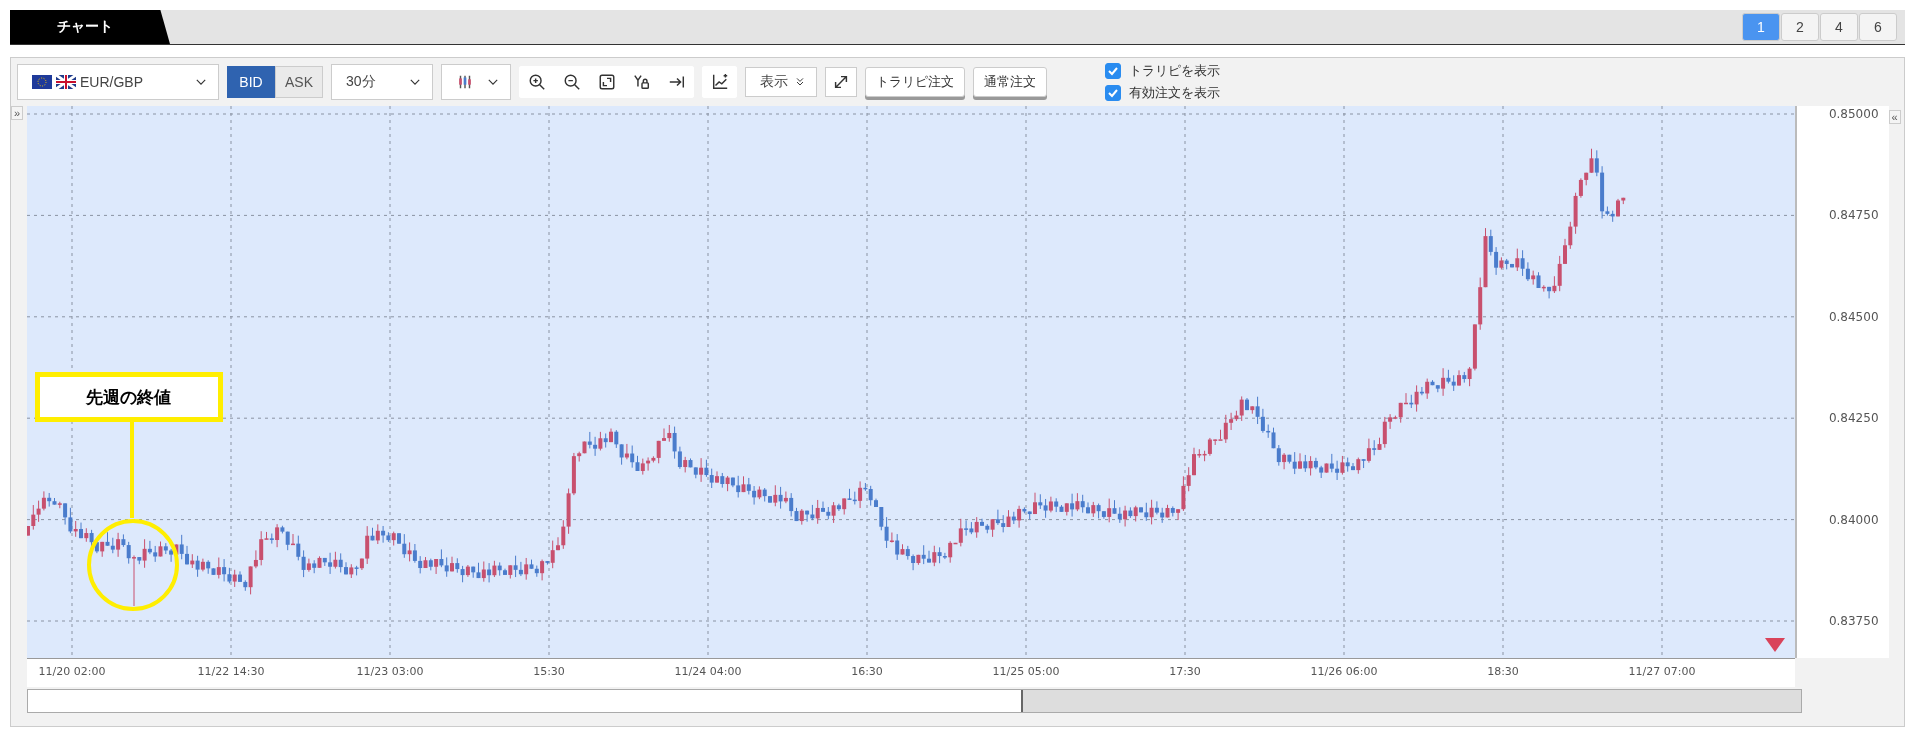  I want to click on time-label: 11/24 04:00, so click(708, 671).